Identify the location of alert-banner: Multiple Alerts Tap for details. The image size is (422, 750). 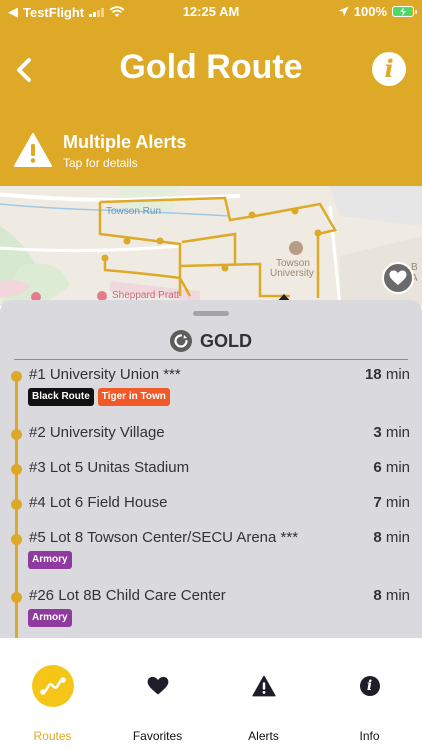
(211, 154).